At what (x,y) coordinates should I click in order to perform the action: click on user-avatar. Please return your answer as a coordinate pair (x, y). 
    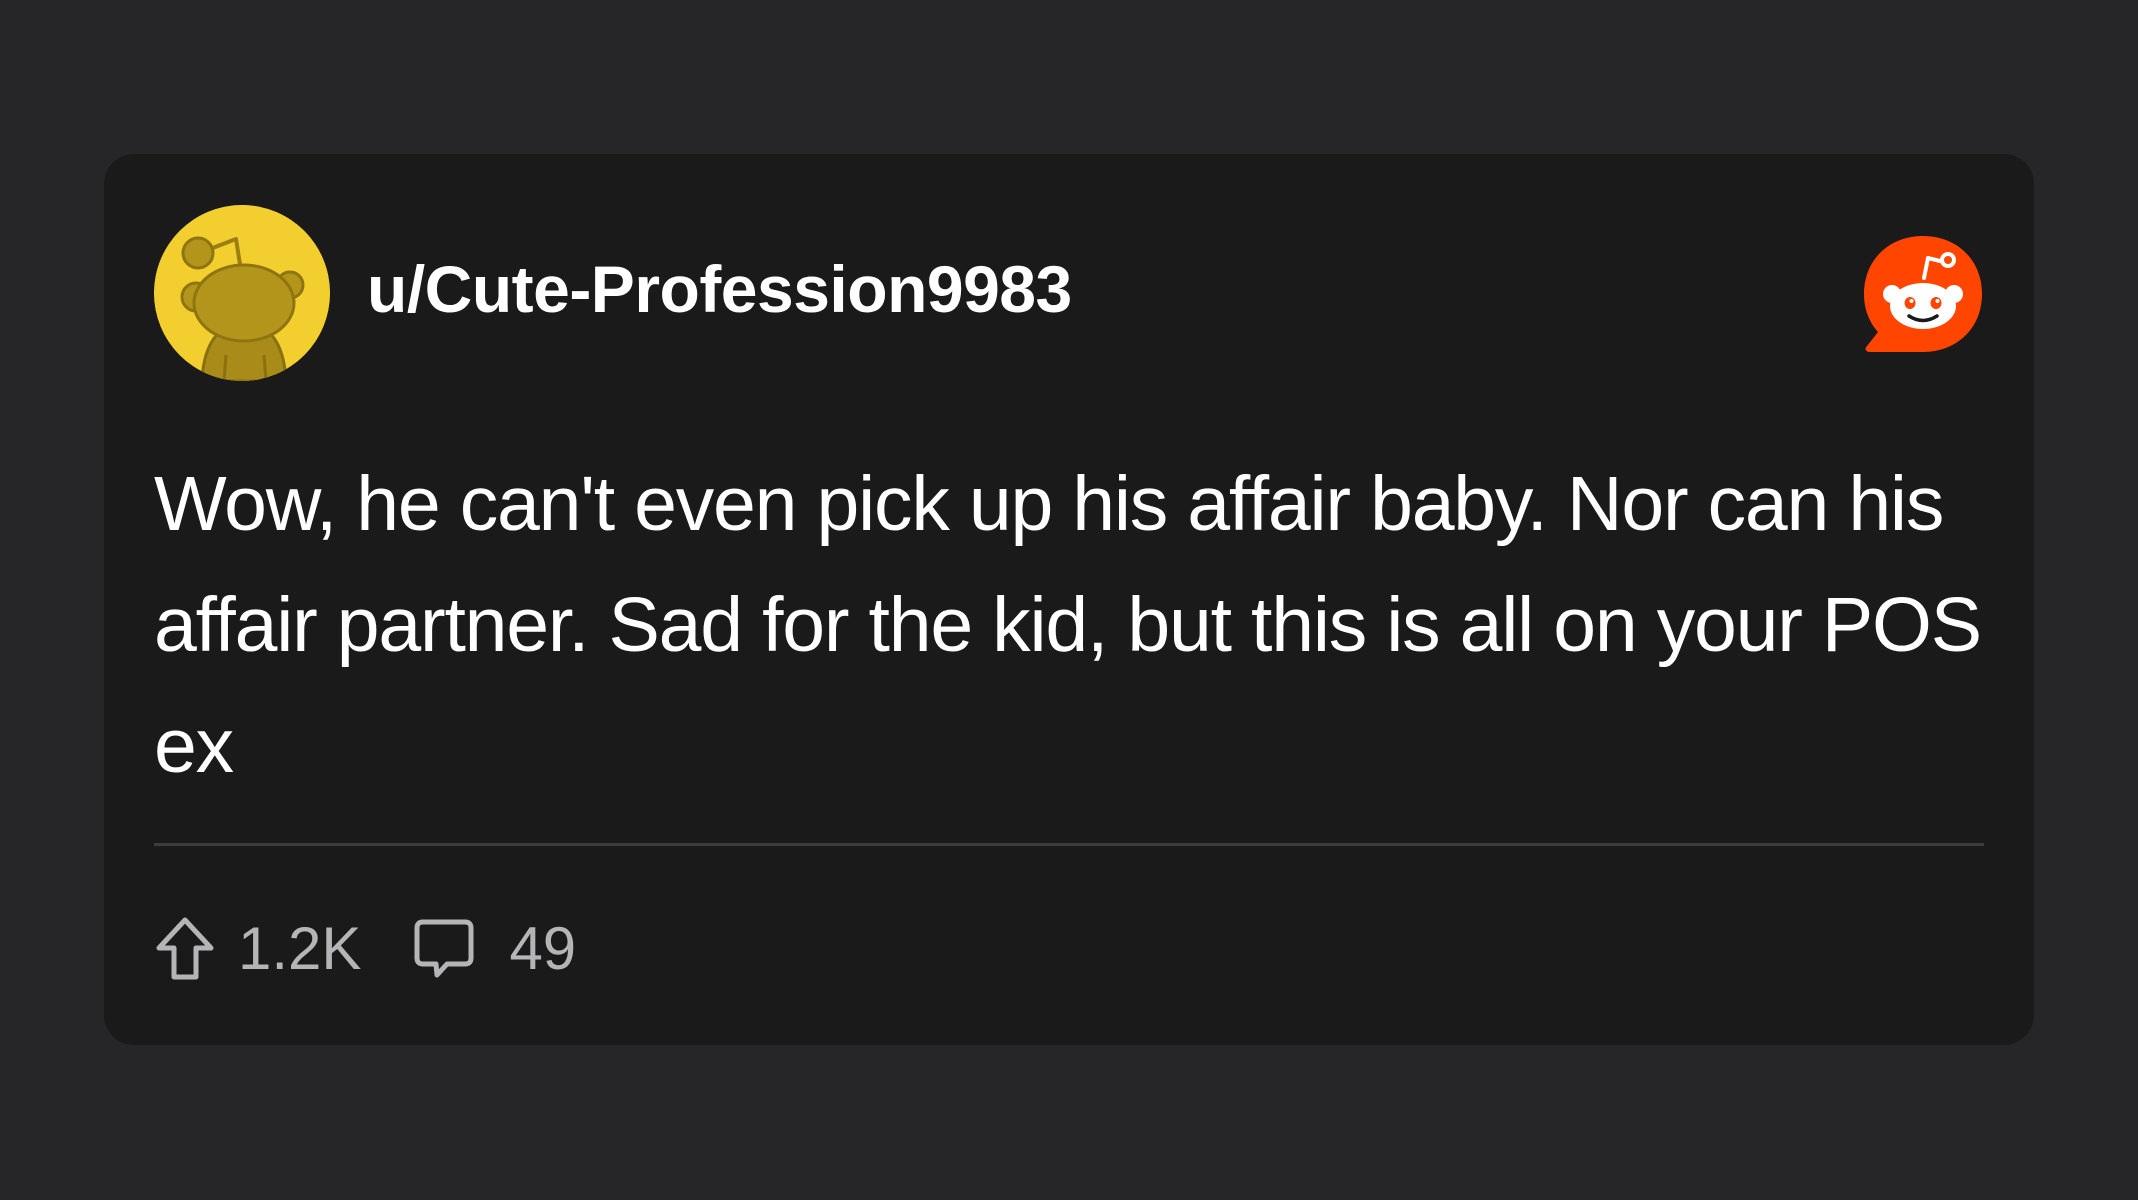
    Looking at the image, I should click on (242, 293).